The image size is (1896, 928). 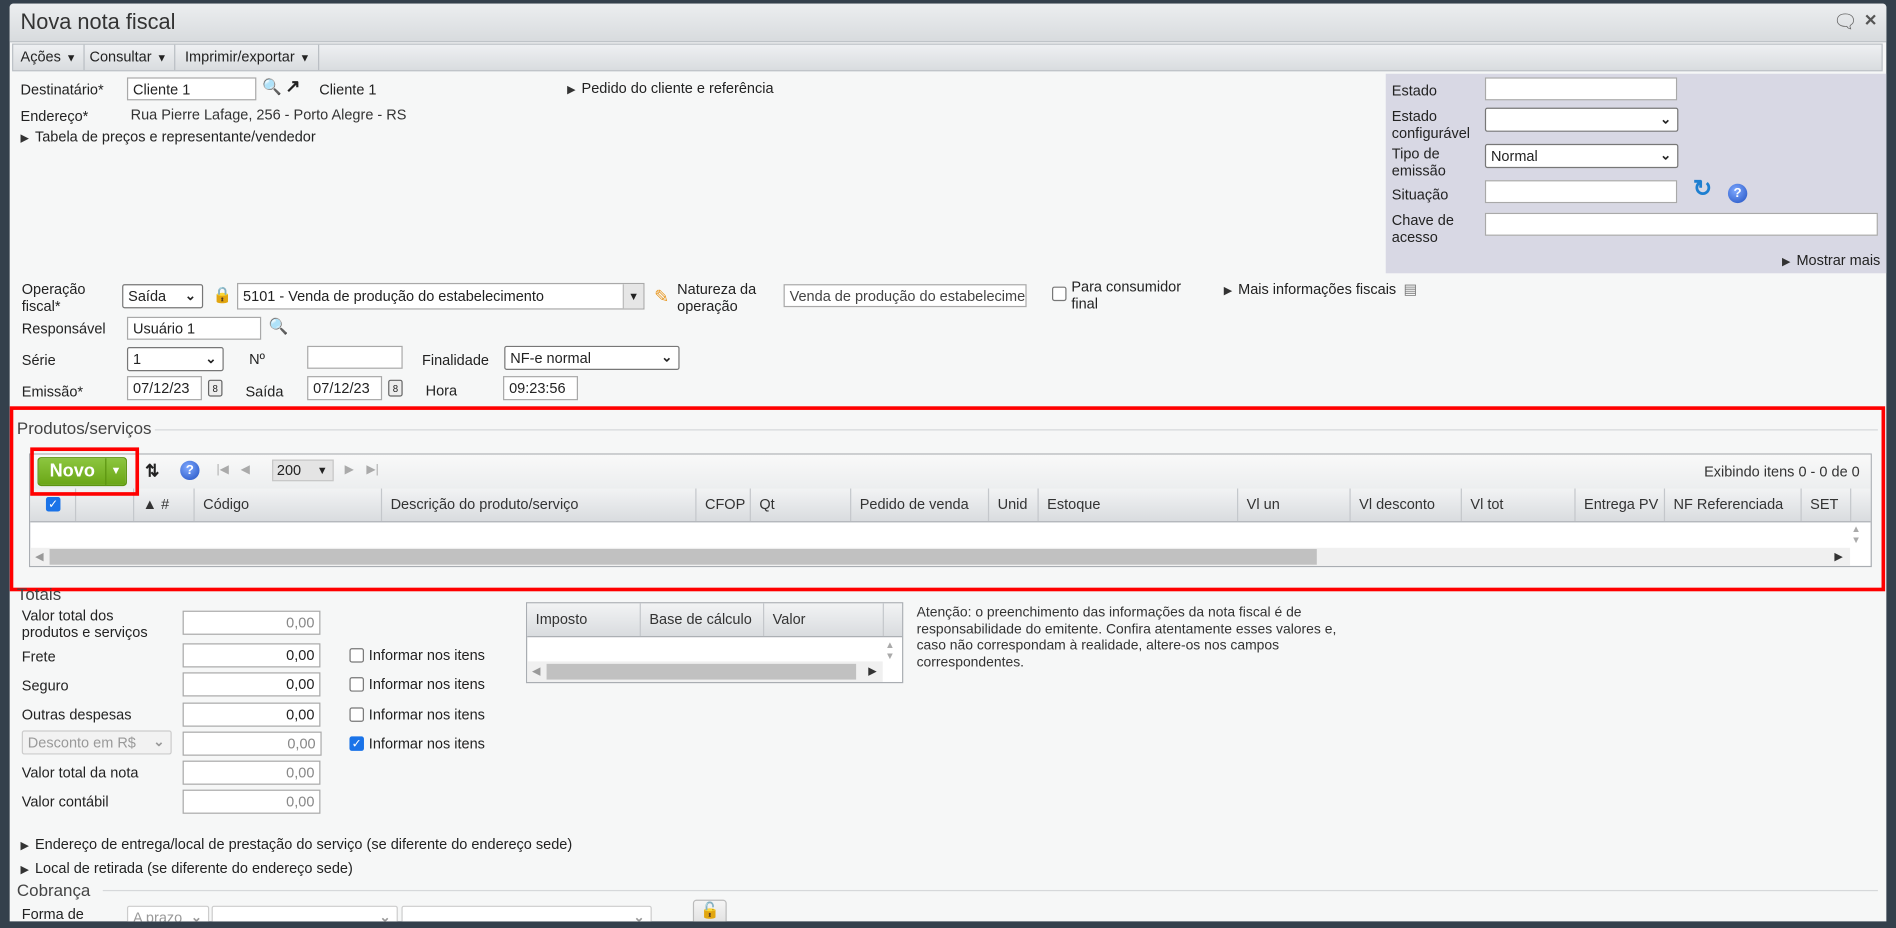 What do you see at coordinates (168, 913) in the screenshot?
I see `forma-pagamento-select: A prazo ⌄` at bounding box center [168, 913].